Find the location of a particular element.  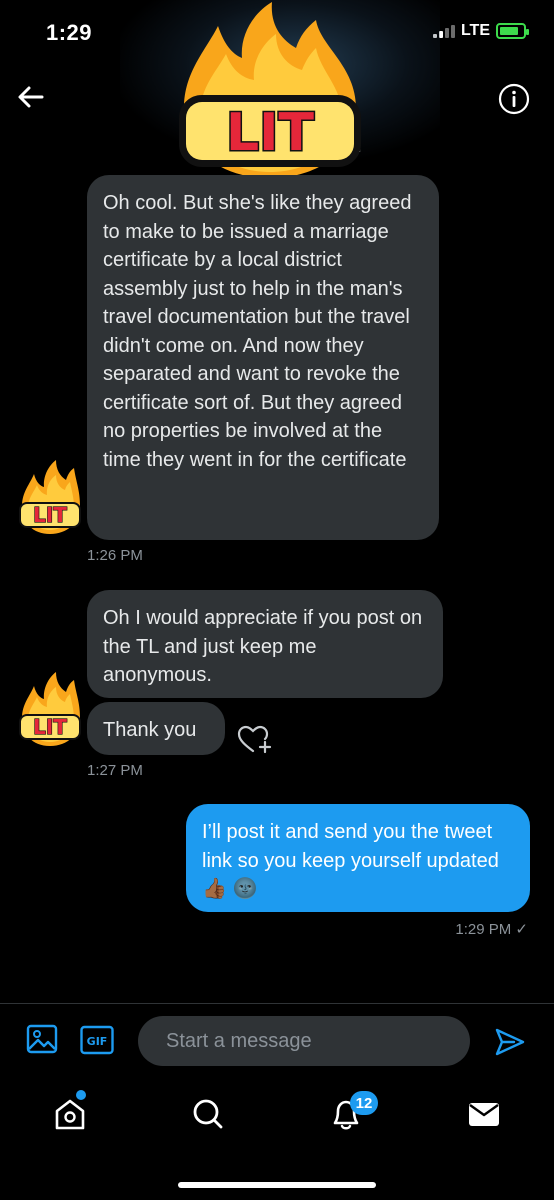

message-input is located at coordinates (304, 1041).